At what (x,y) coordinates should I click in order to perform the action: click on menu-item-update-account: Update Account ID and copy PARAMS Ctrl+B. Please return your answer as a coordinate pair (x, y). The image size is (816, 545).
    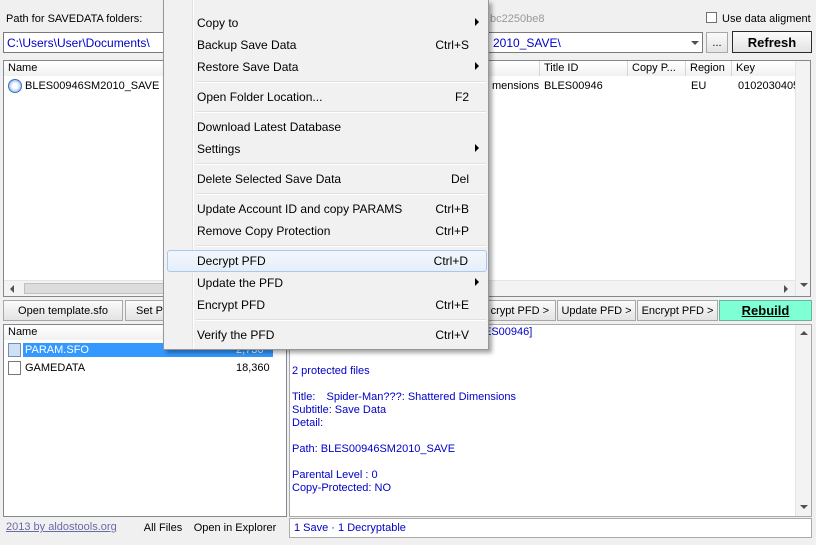
    Looking at the image, I should click on (327, 209).